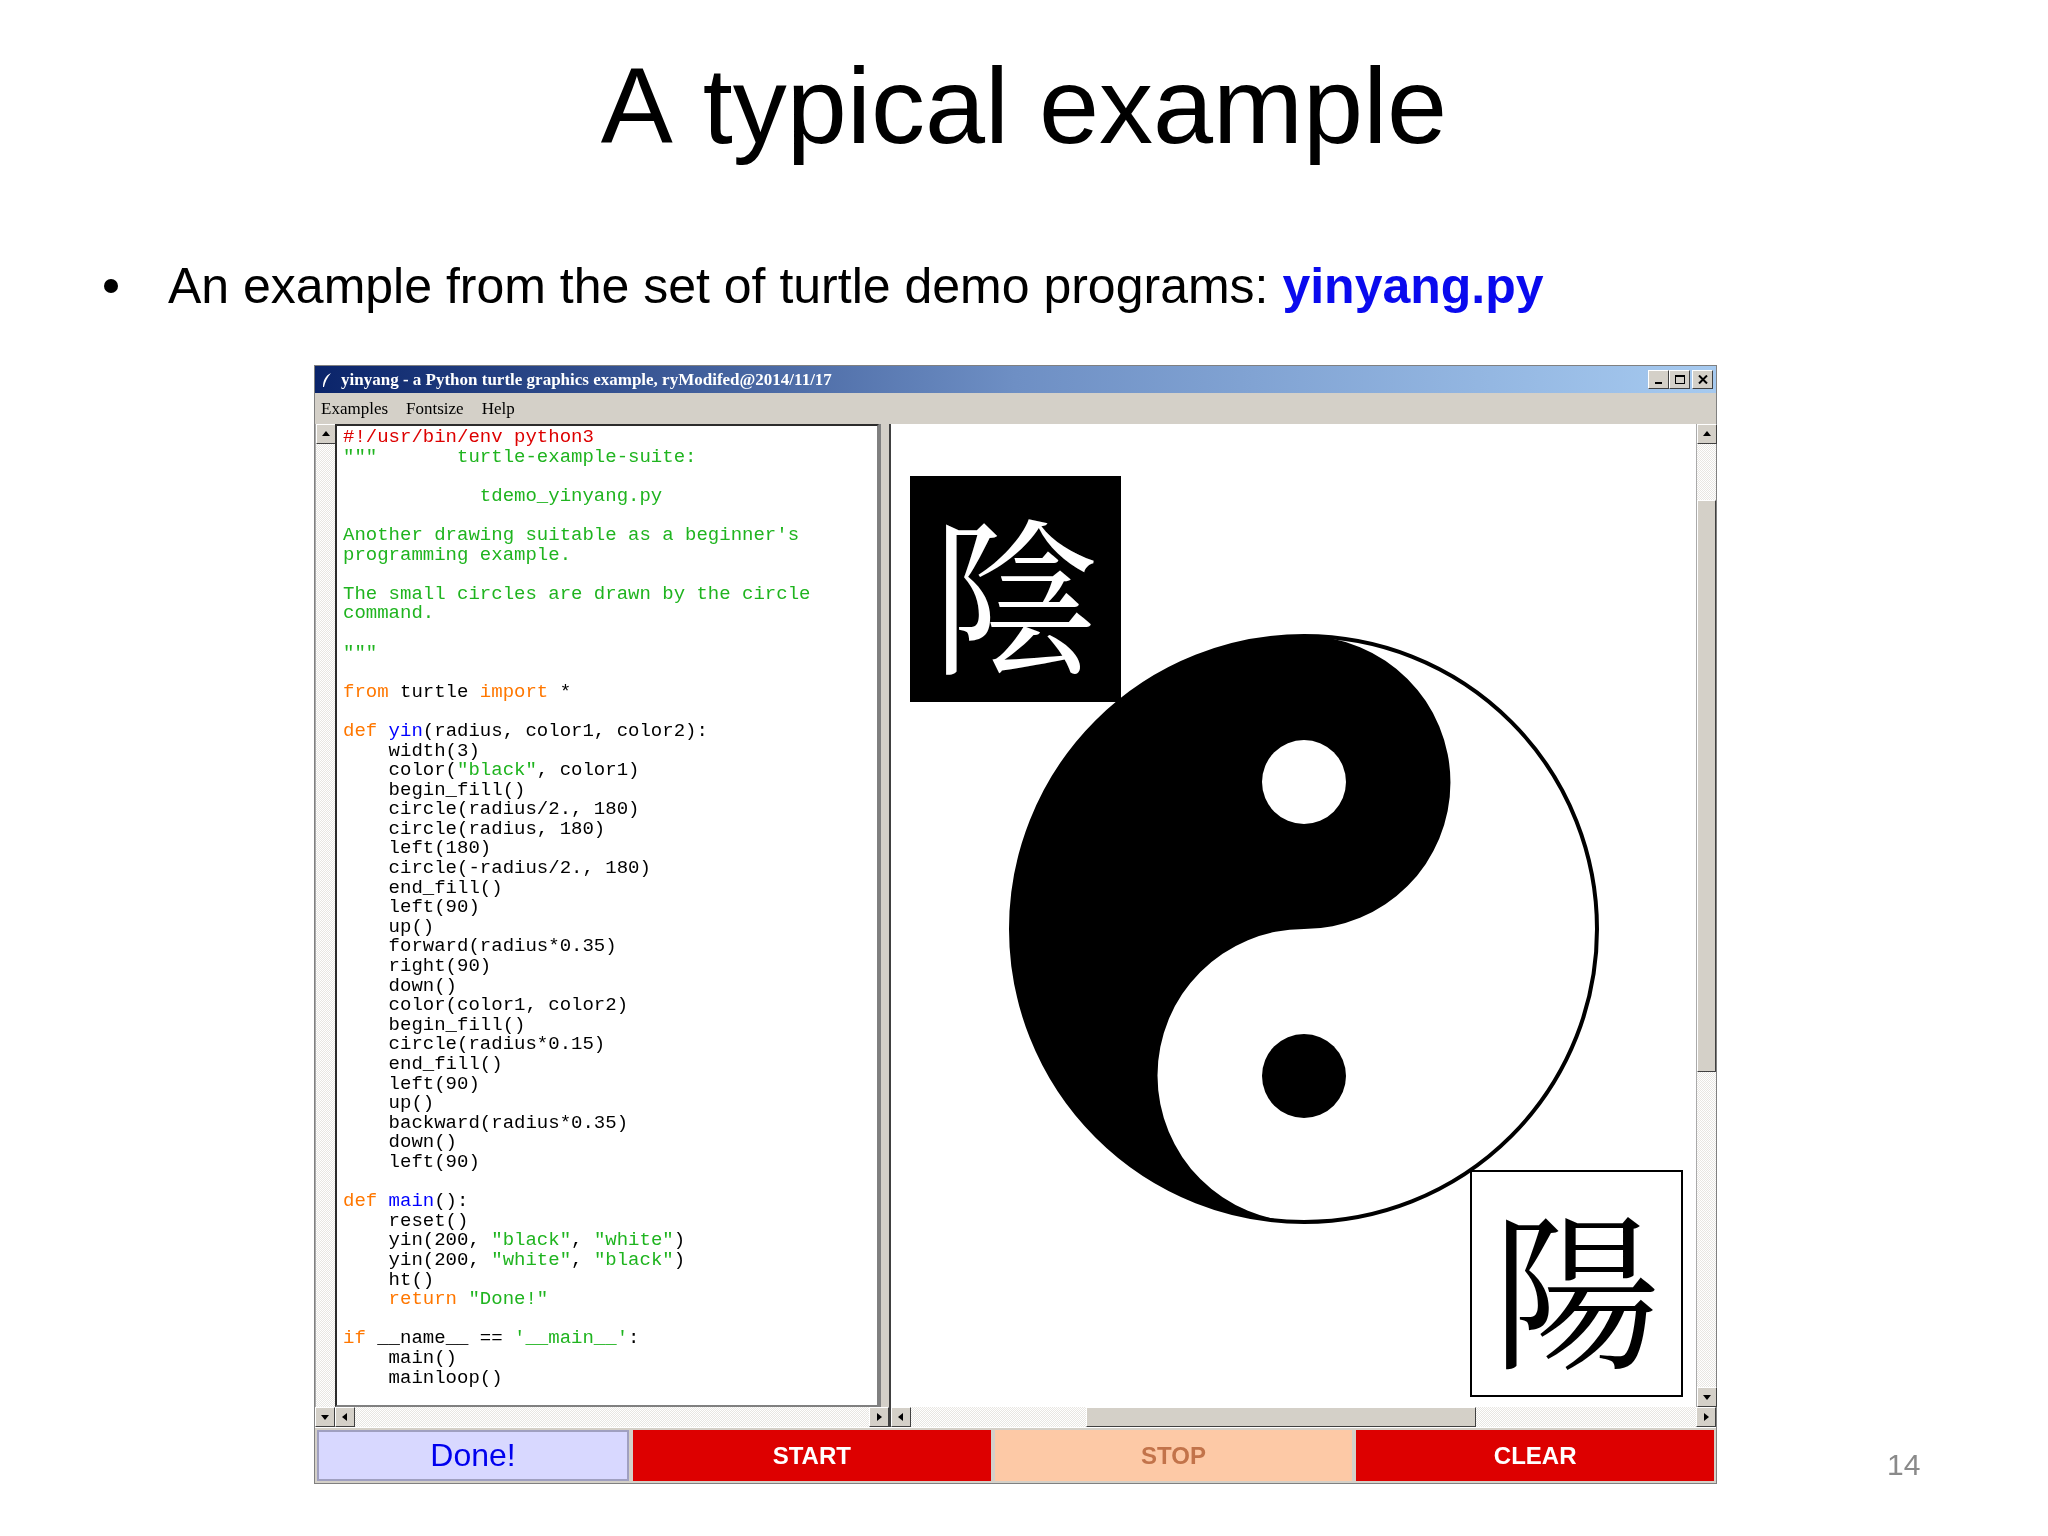 The image size is (2048, 1536). What do you see at coordinates (1576, 1283) in the screenshot?
I see `character-label: 陽` at bounding box center [1576, 1283].